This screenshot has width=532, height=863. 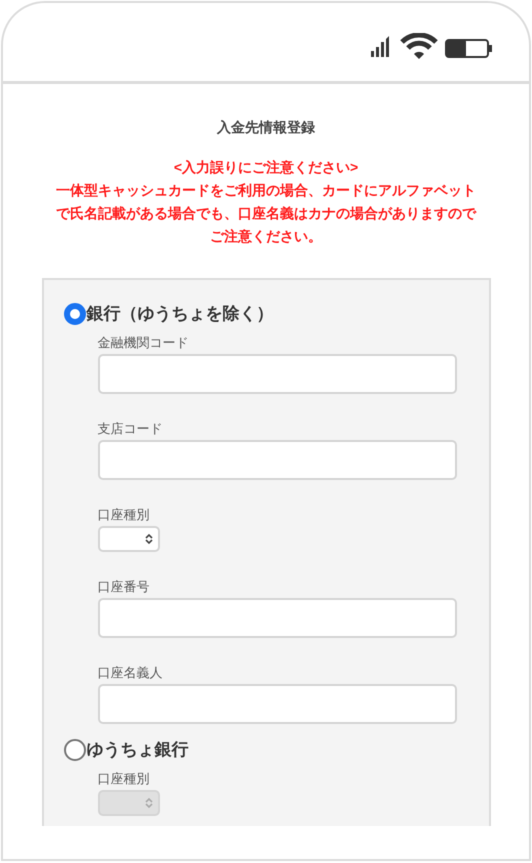 I want to click on radio-label: ゆうちょ銀行, so click(x=137, y=750).